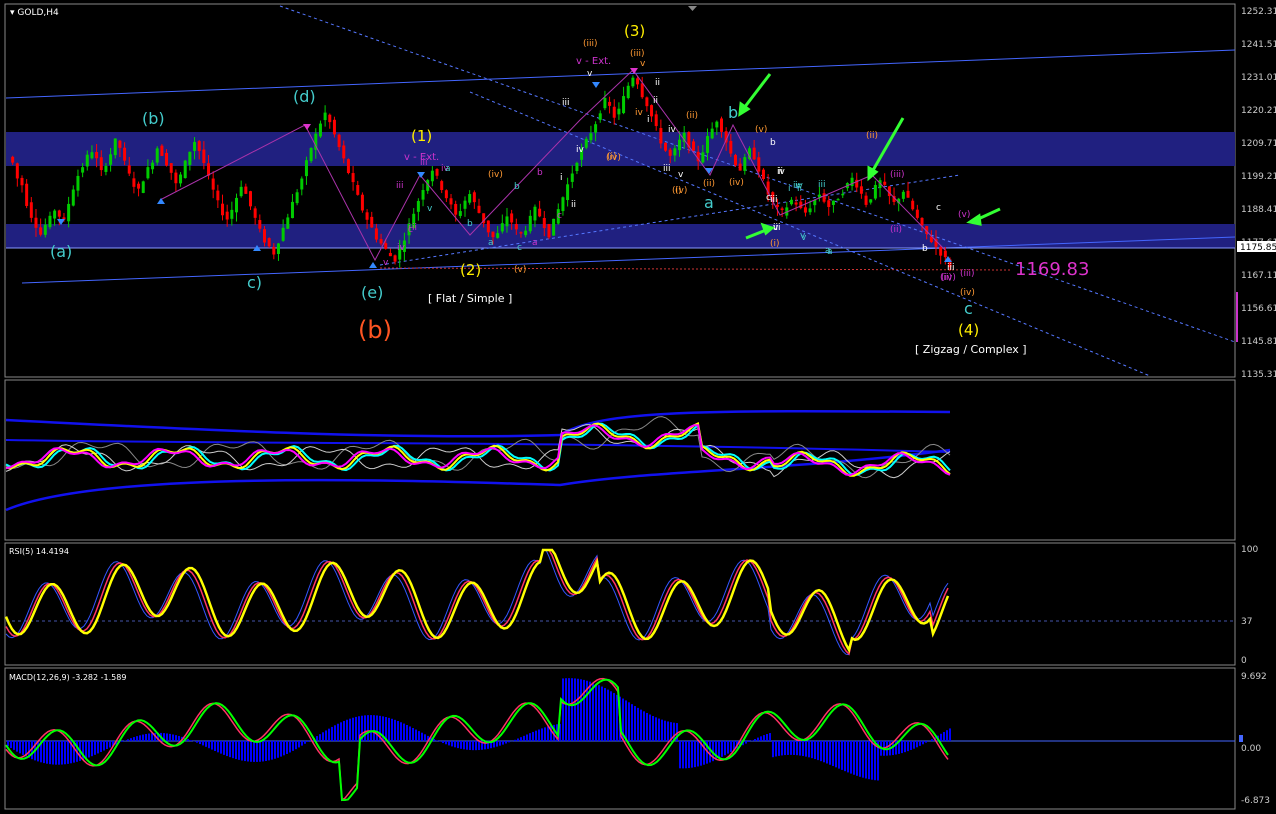 The height and width of the screenshot is (814, 1276). I want to click on wave-label-2: (2), so click(470, 270).